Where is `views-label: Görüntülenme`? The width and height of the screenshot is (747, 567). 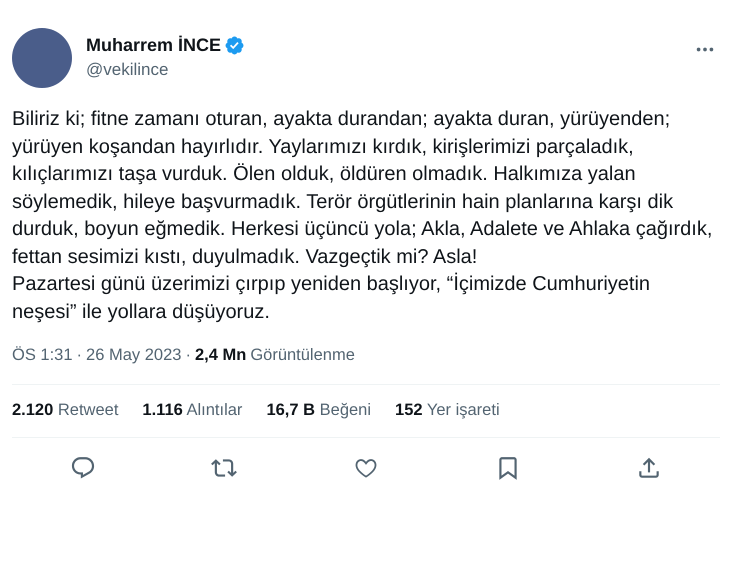 views-label: Görüntülenme is located at coordinates (302, 355).